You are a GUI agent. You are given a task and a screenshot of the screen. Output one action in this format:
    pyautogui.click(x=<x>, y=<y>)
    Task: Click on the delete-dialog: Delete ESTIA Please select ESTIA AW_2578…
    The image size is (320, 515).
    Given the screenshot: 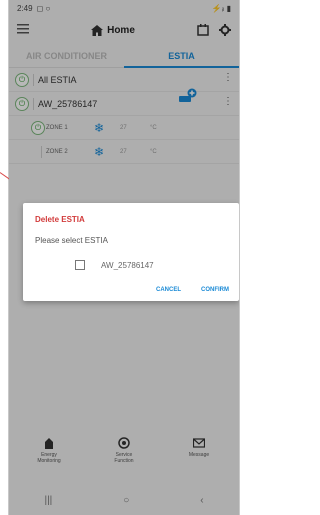 What is the action you would take?
    pyautogui.click(x=131, y=252)
    